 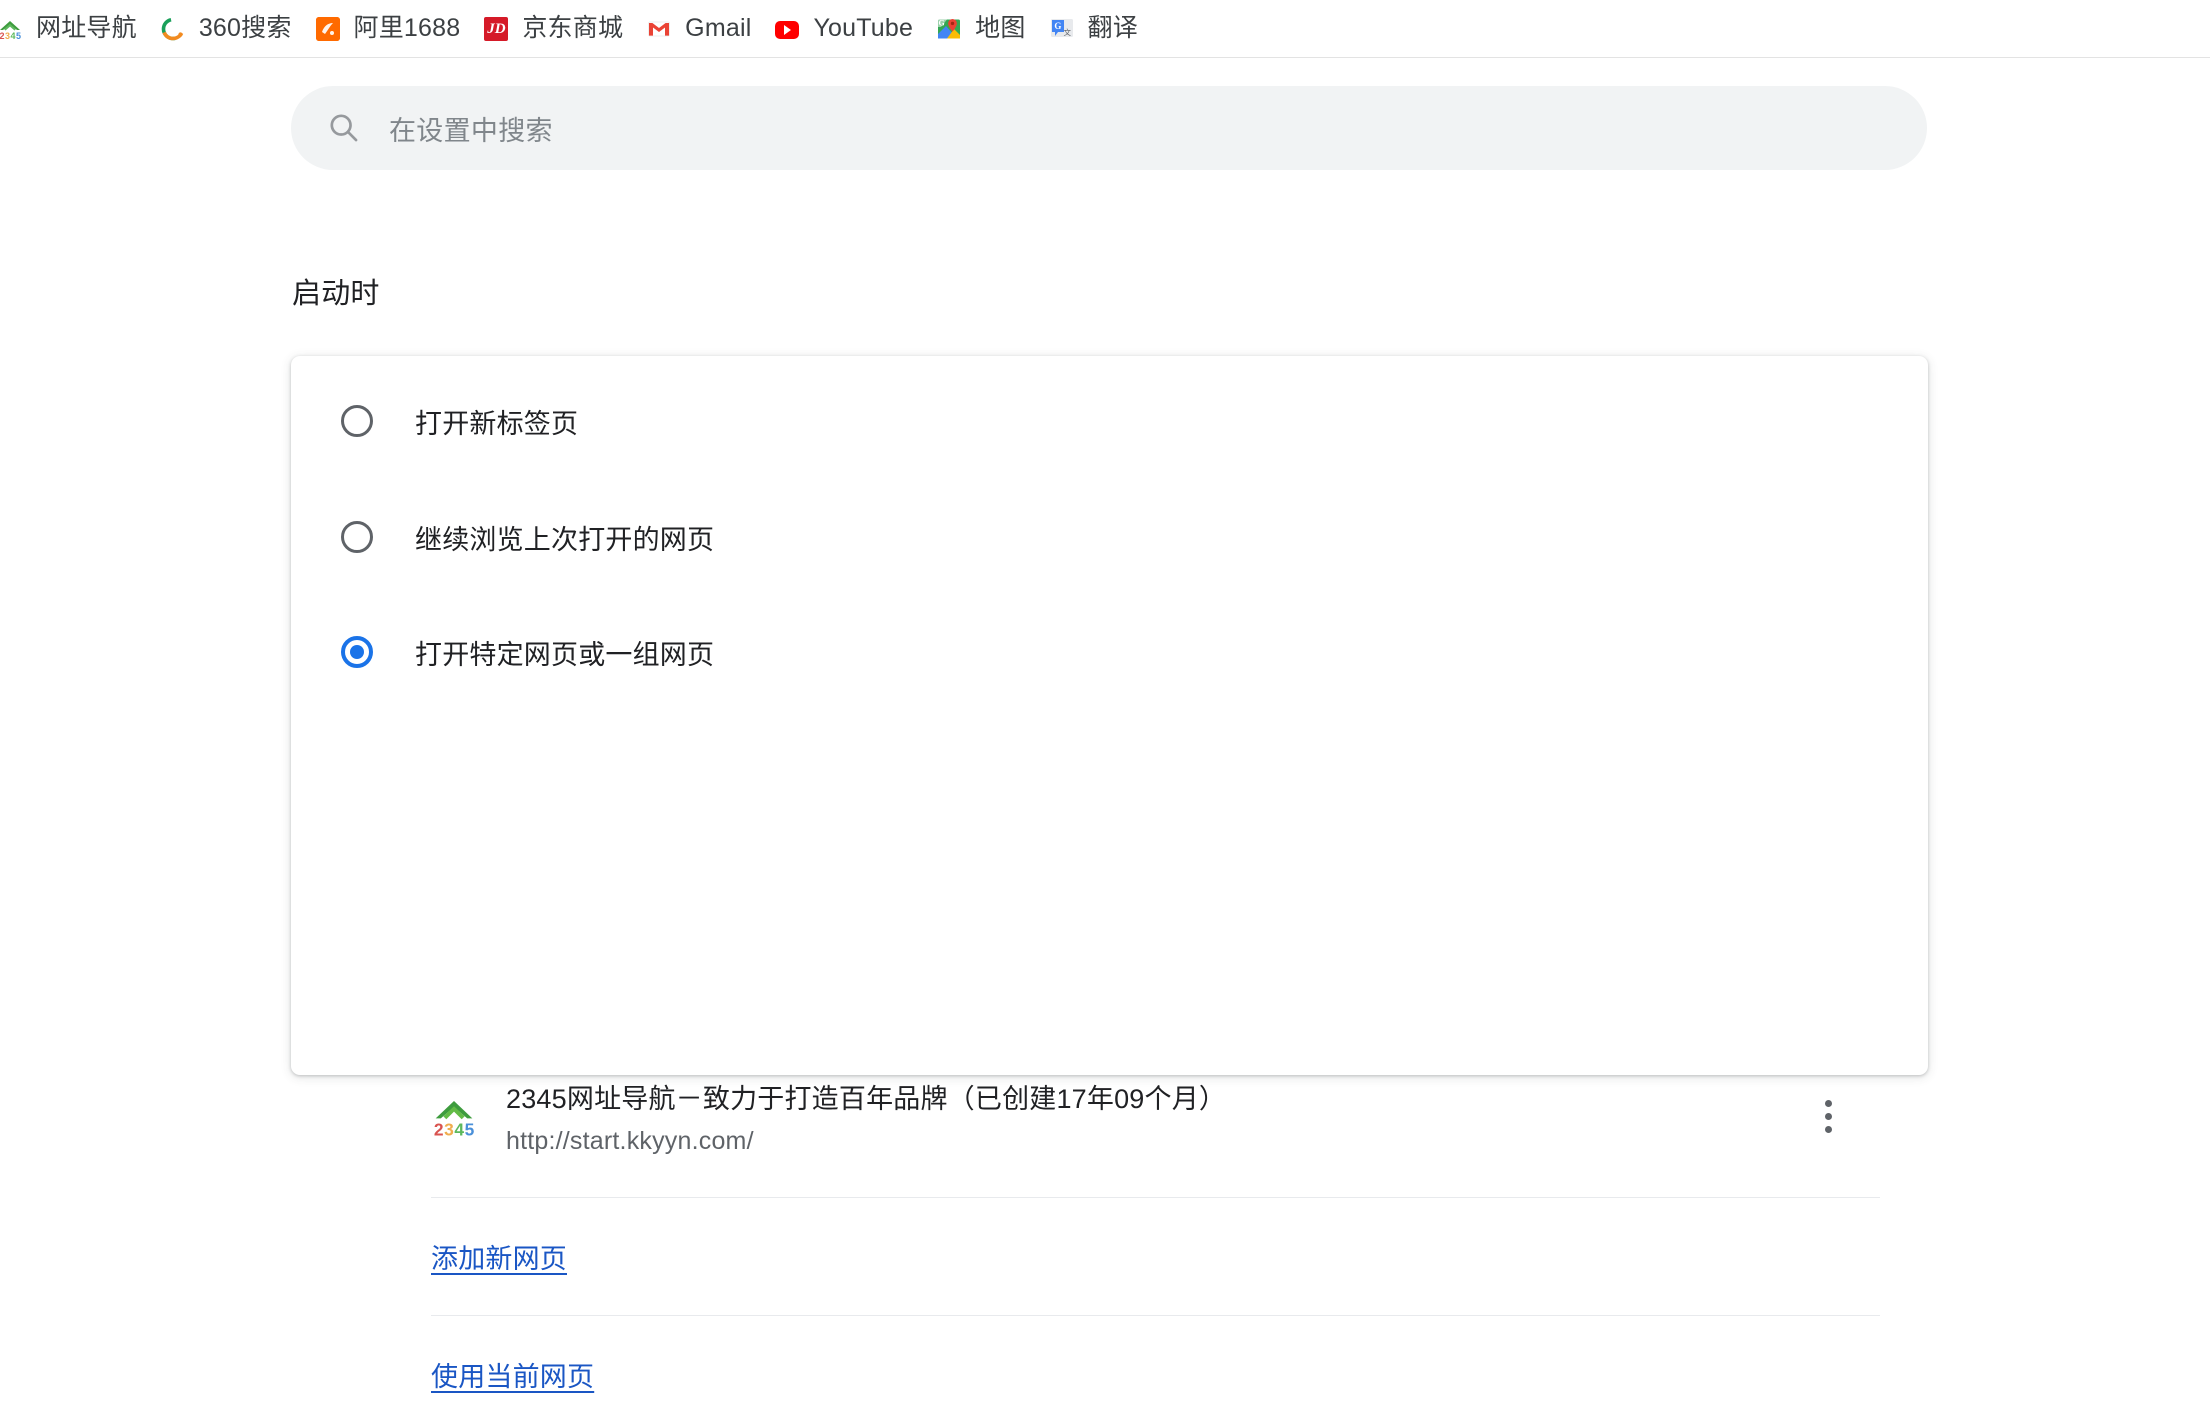 What do you see at coordinates (1000, 28) in the screenshot?
I see `bookmark-label: 地图` at bounding box center [1000, 28].